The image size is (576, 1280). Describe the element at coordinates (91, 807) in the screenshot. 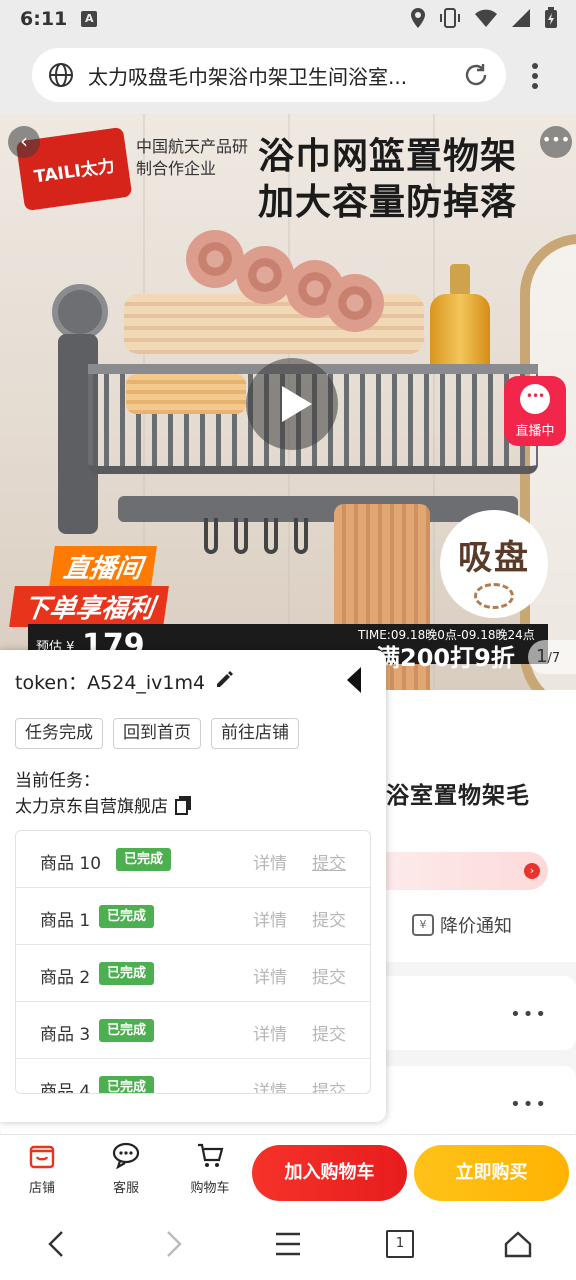

I see `current-task-value: 太力京东自营旗舰店` at that location.